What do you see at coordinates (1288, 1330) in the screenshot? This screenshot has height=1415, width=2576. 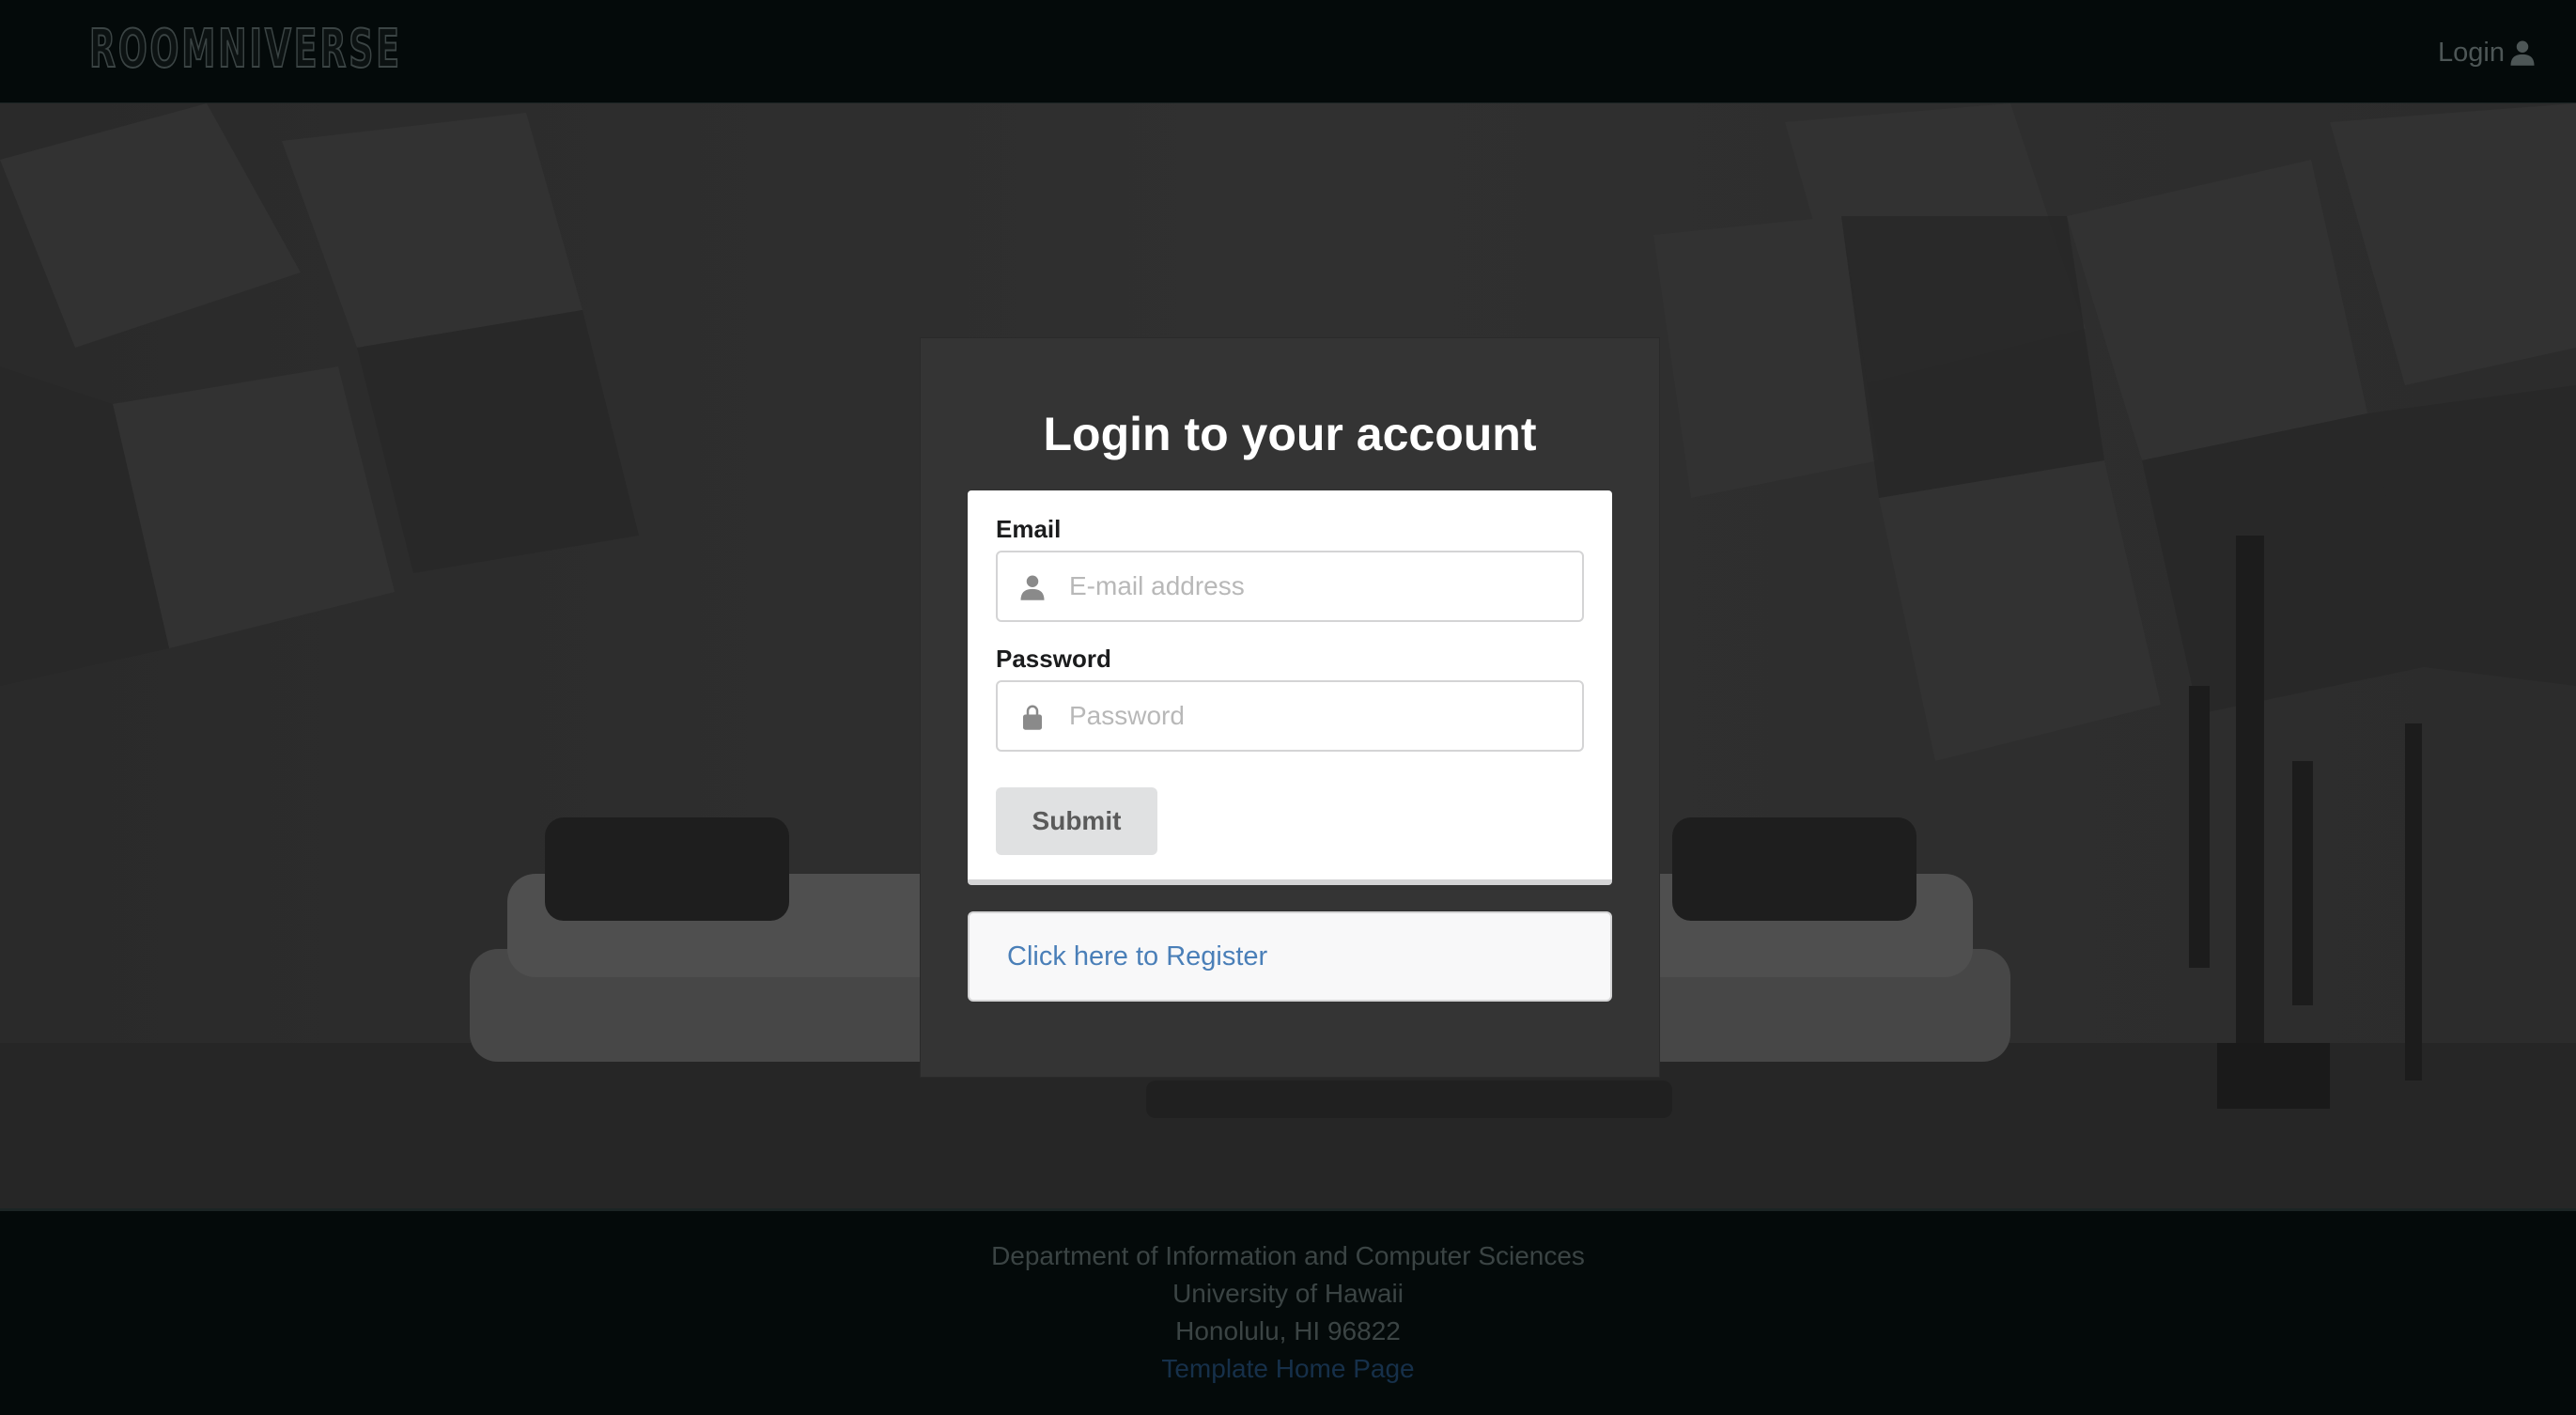 I see `footer-address: Honolulu, HI 96822` at bounding box center [1288, 1330].